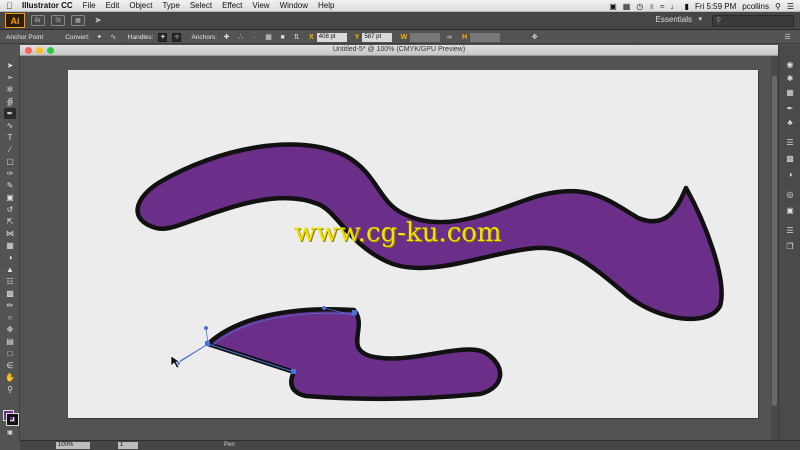 Image resolution: width=800 pixels, height=450 pixels. What do you see at coordinates (790, 92) in the screenshot?
I see `swatches-panel-icon: ▦` at bounding box center [790, 92].